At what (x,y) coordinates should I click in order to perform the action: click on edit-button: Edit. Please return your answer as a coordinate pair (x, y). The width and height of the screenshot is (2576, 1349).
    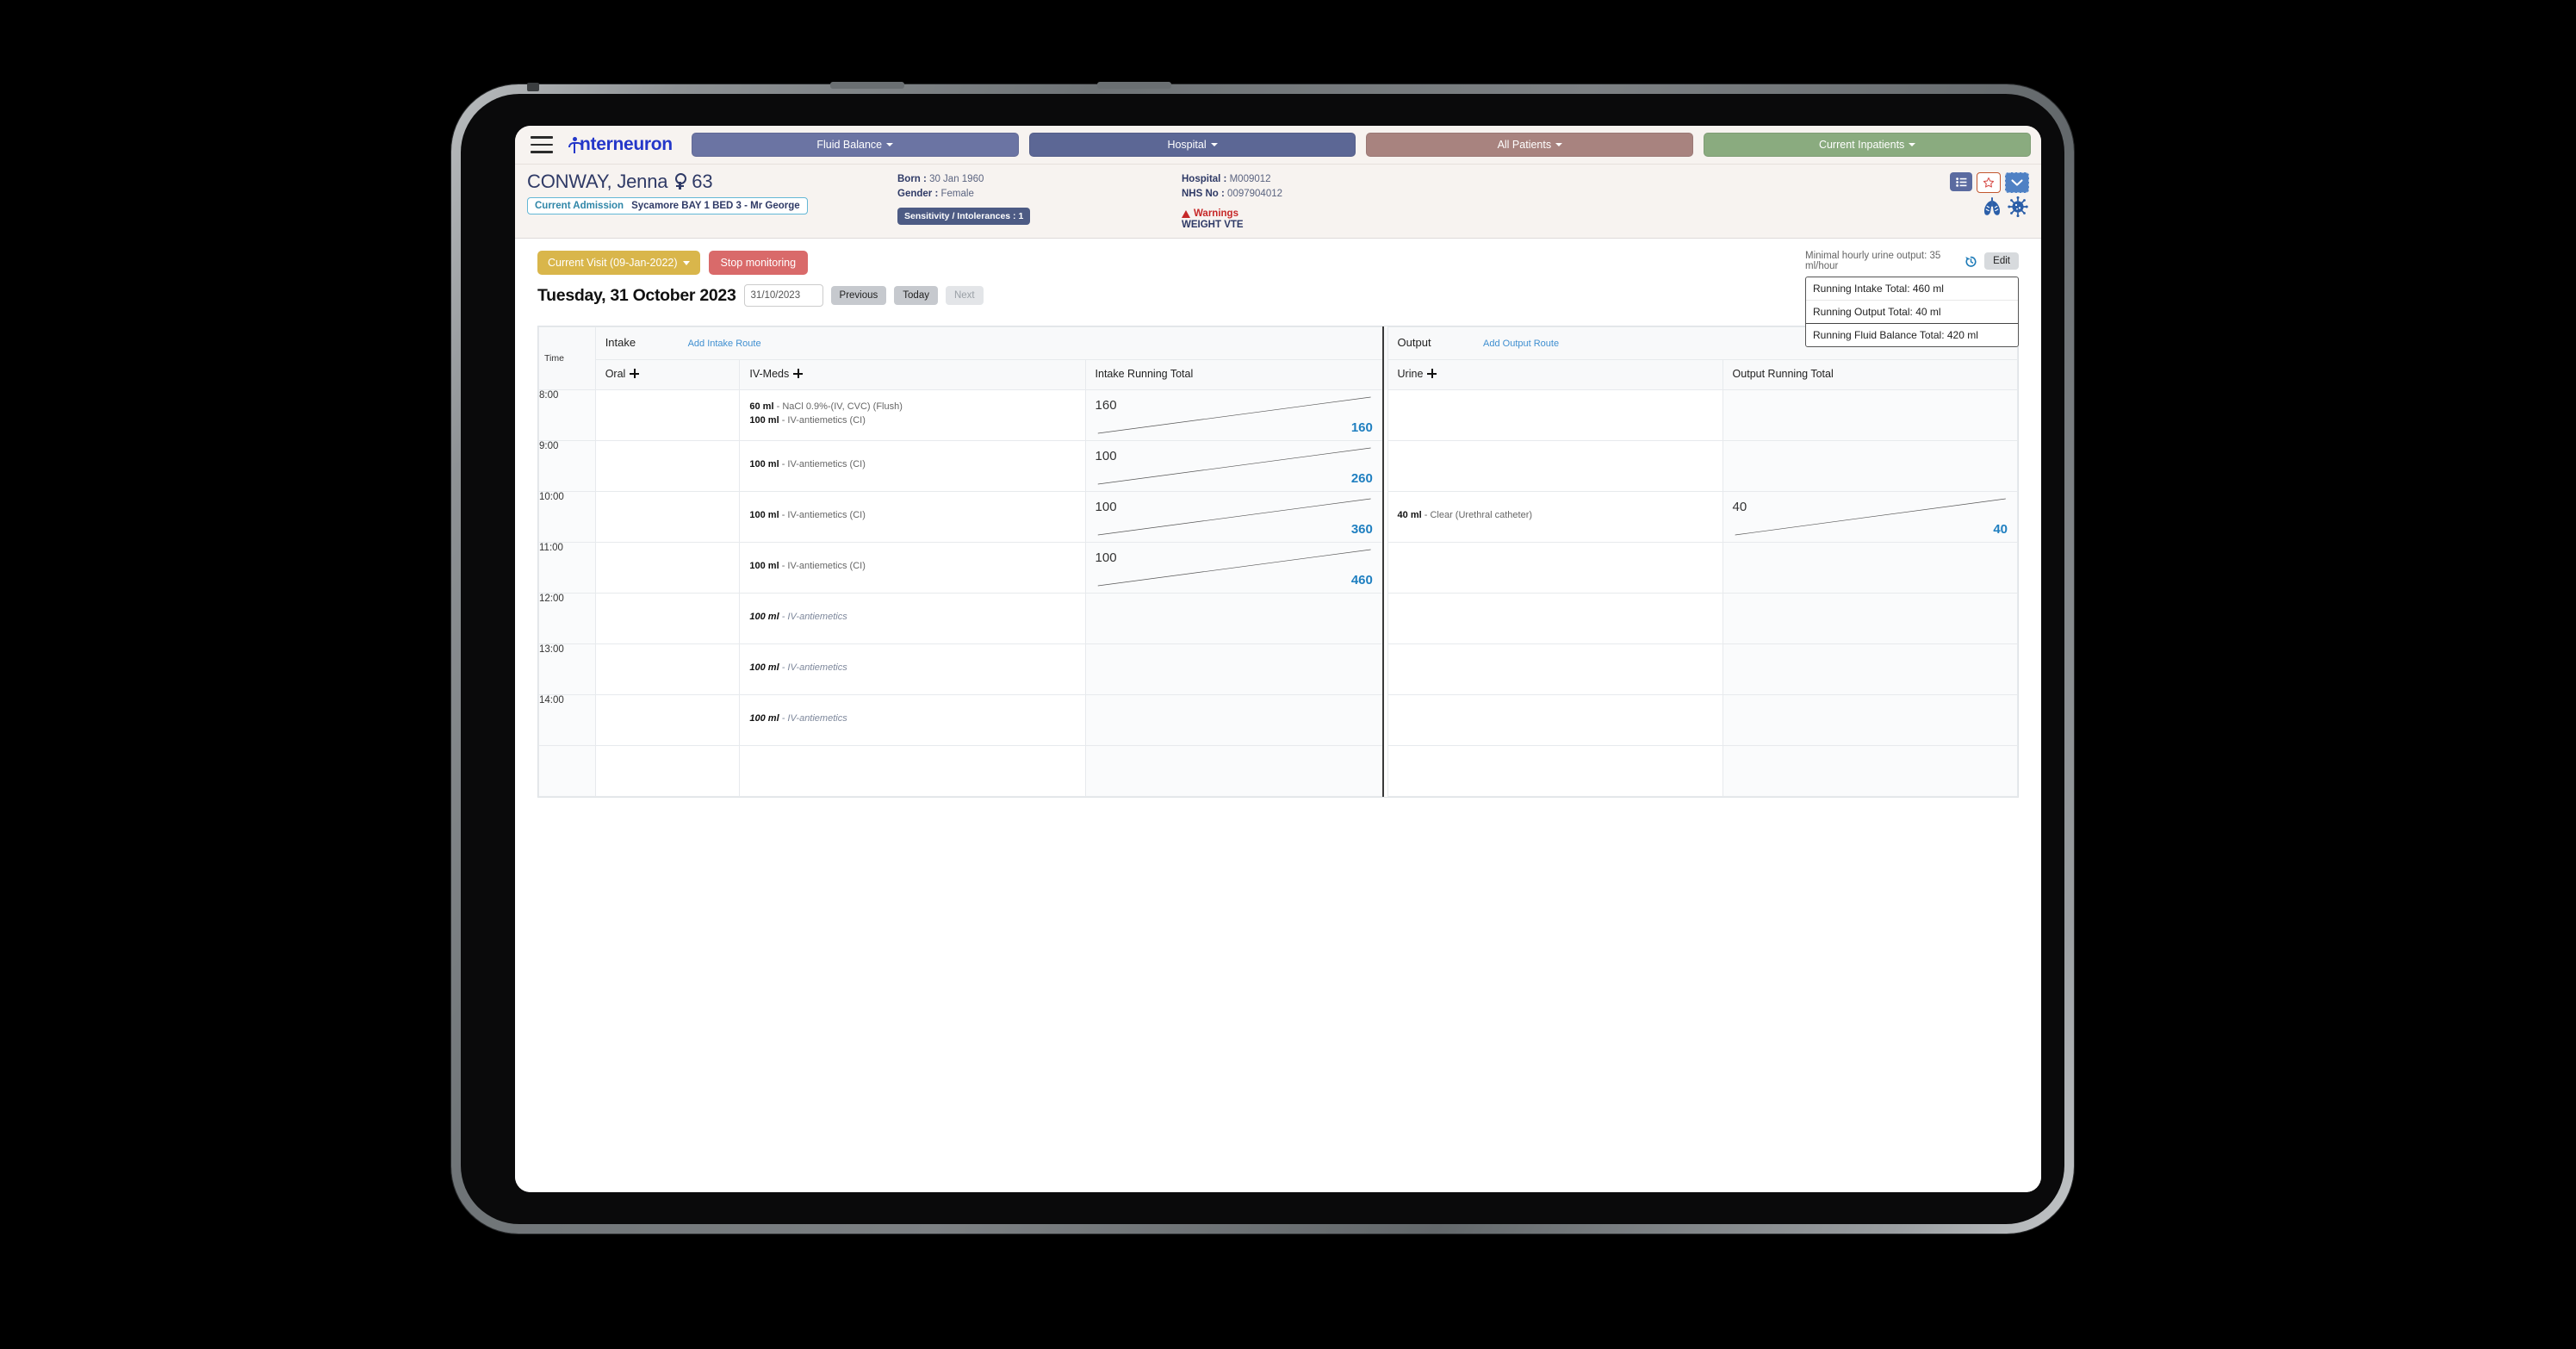
    Looking at the image, I should click on (2001, 261).